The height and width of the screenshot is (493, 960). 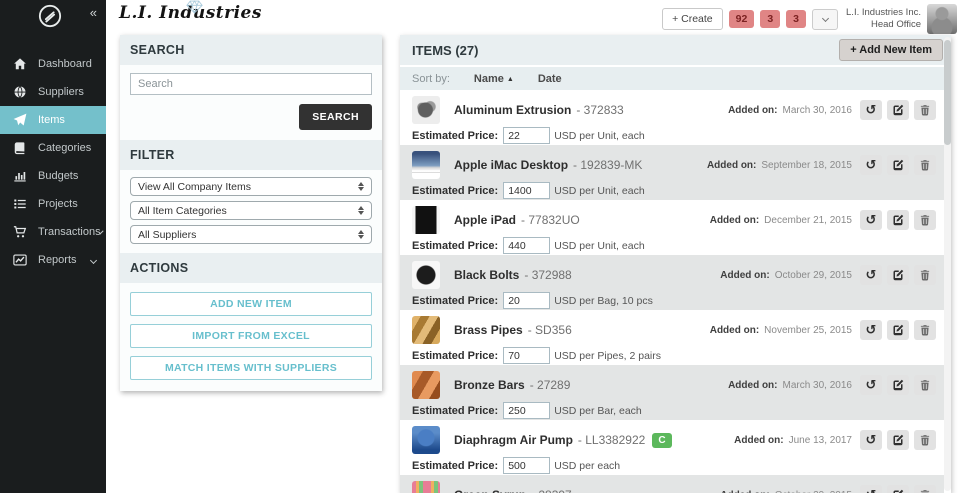 I want to click on notification-badge-2: 3, so click(x=770, y=19).